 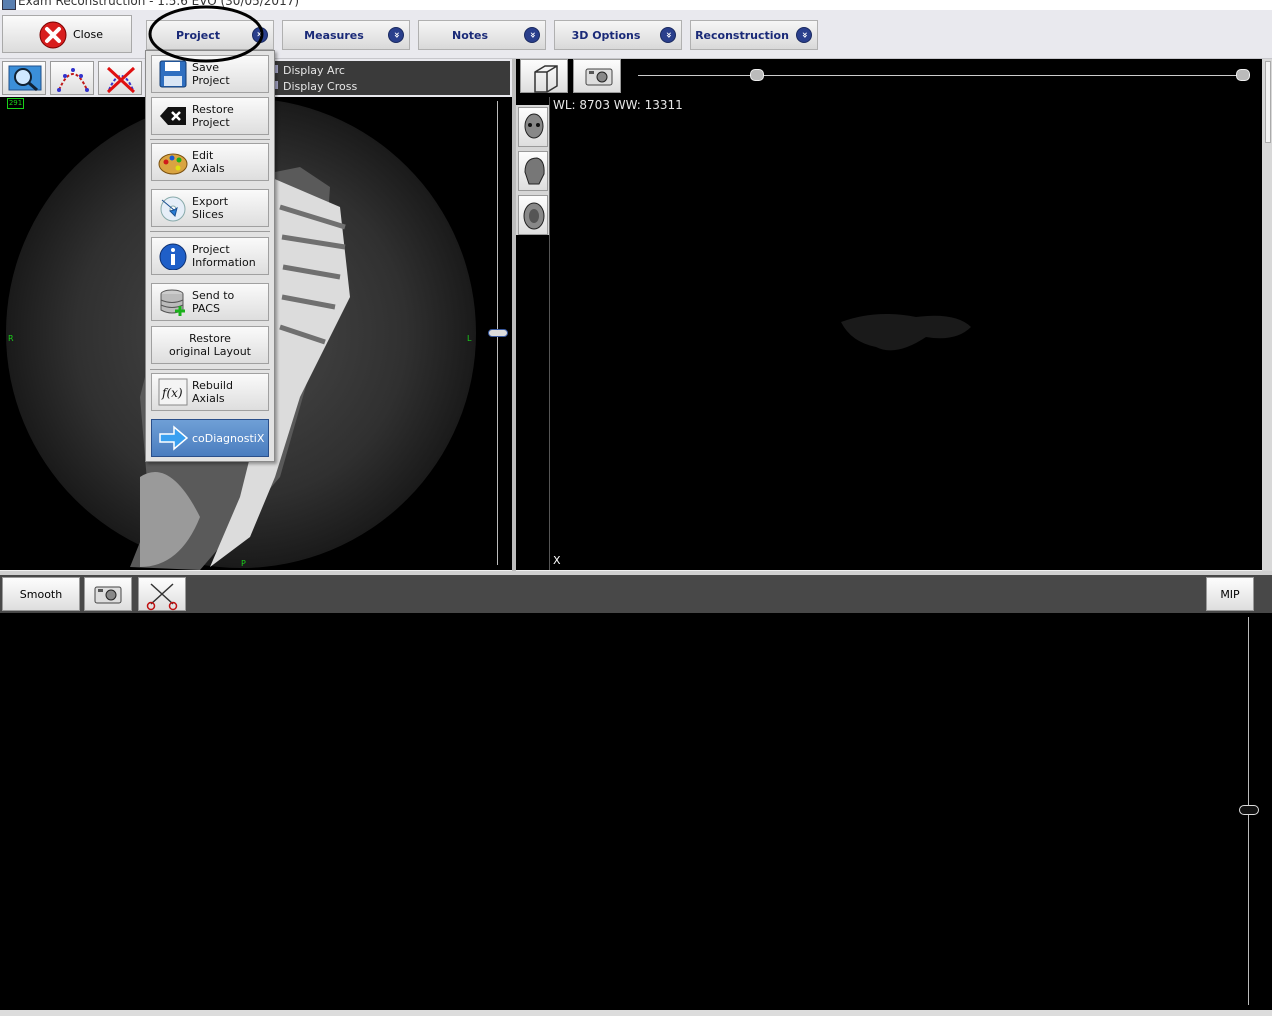 I want to click on arc-curve-icon, so click(x=73, y=80).